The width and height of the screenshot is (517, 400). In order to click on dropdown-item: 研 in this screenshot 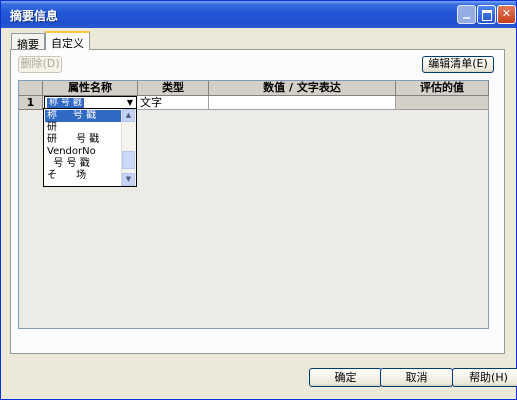, I will do `click(51, 128)`.